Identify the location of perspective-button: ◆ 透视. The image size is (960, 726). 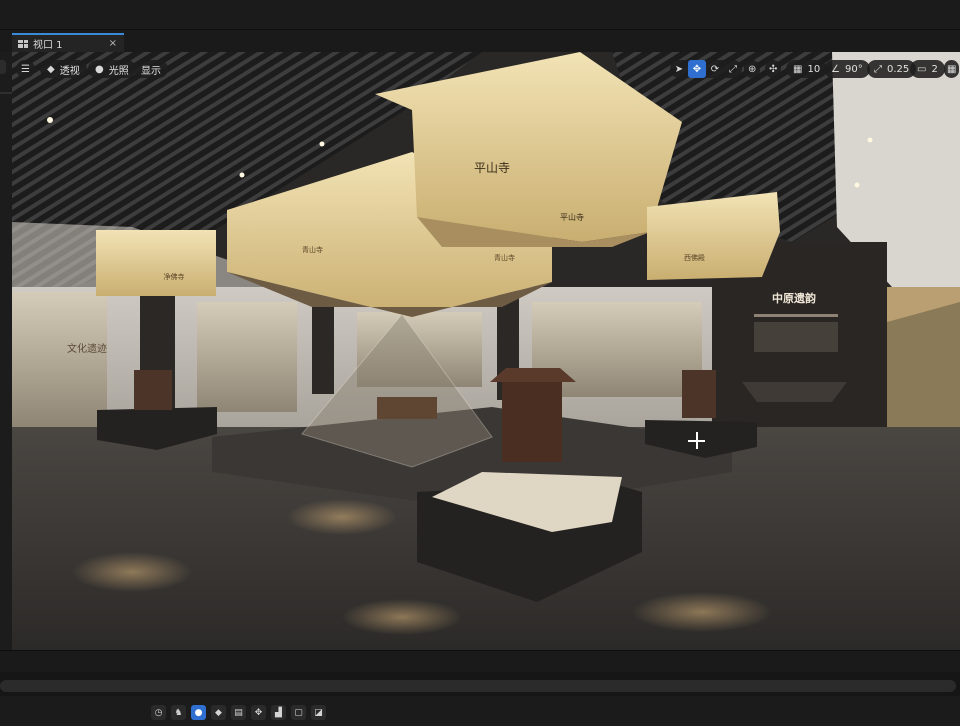
(63, 69).